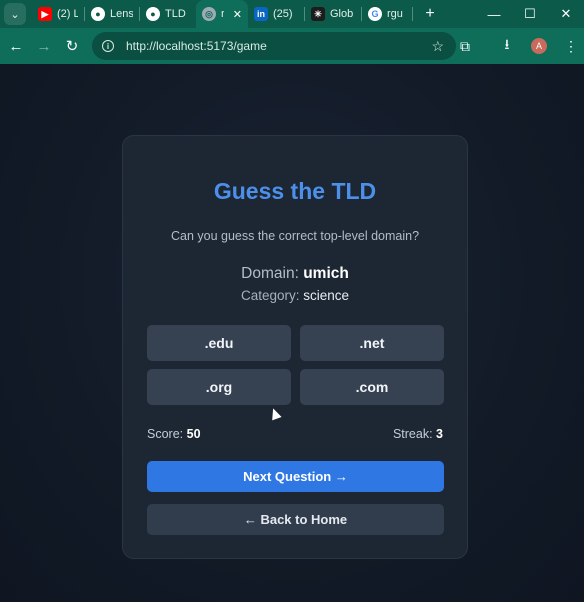 The width and height of the screenshot is (584, 602). I want to click on browser-tab-active: ◎ r ✕, so click(222, 14).